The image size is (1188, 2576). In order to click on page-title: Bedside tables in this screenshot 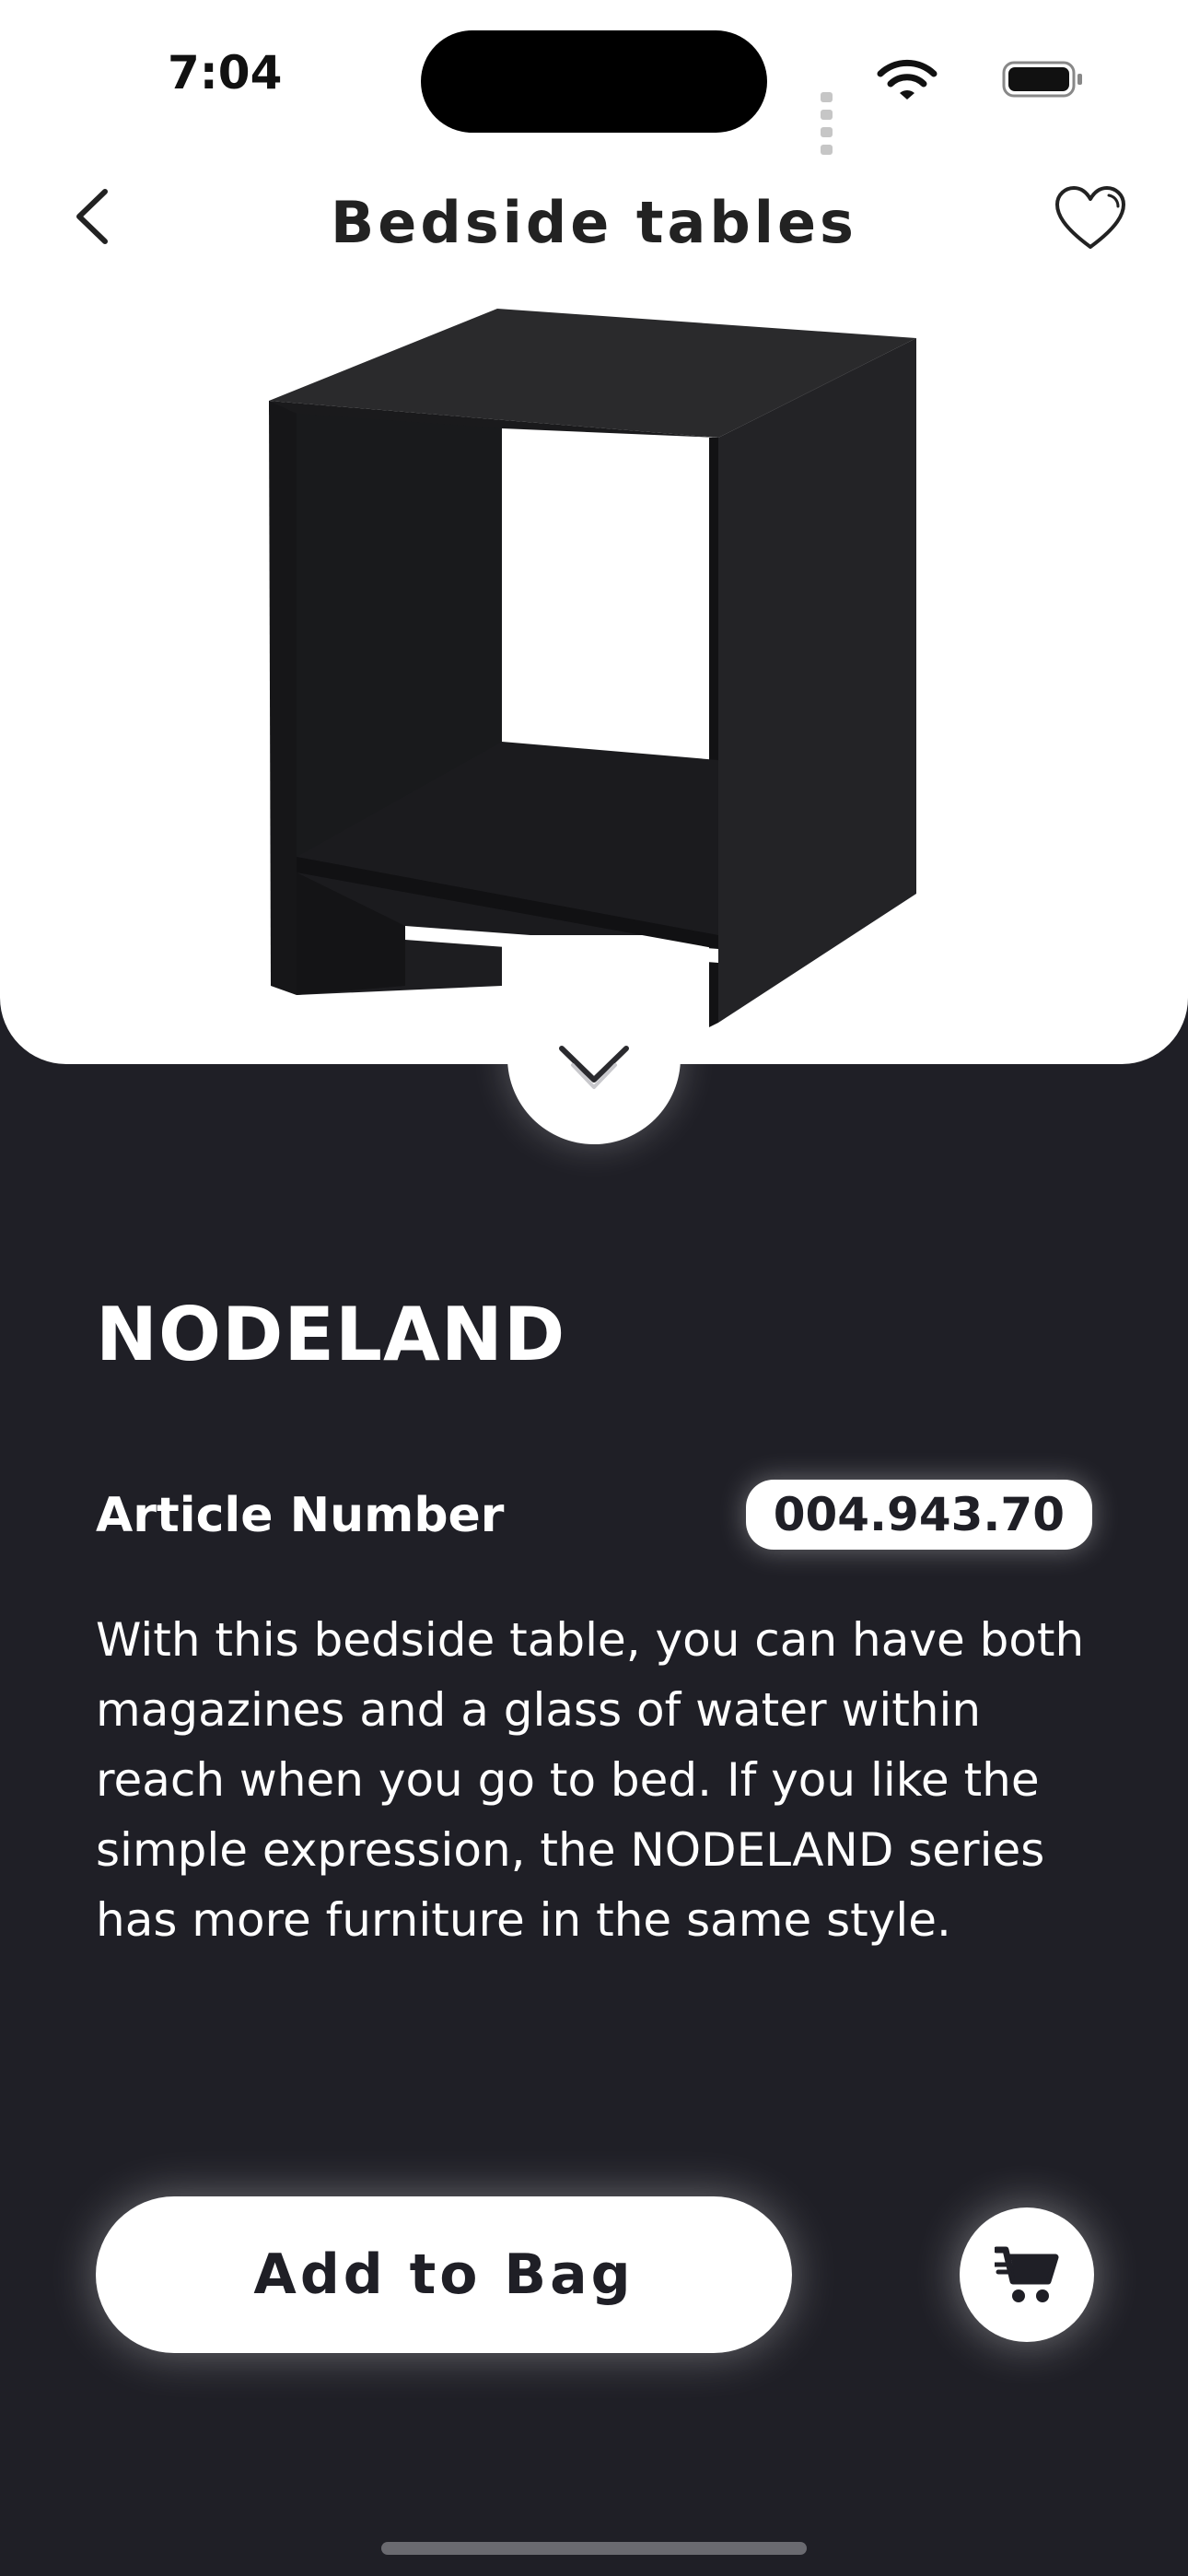, I will do `click(594, 222)`.